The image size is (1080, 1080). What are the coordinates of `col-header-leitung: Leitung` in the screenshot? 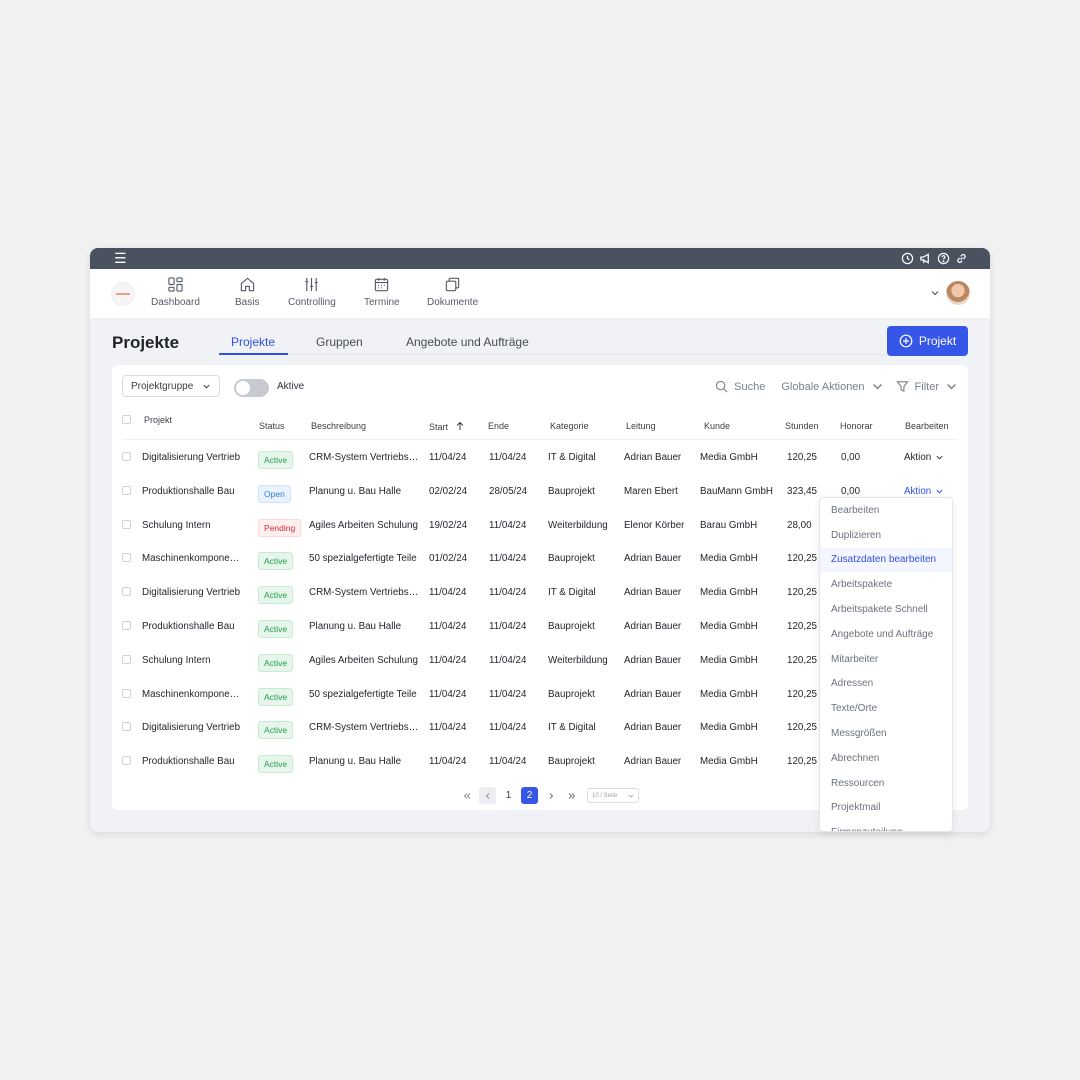 It's located at (641, 426).